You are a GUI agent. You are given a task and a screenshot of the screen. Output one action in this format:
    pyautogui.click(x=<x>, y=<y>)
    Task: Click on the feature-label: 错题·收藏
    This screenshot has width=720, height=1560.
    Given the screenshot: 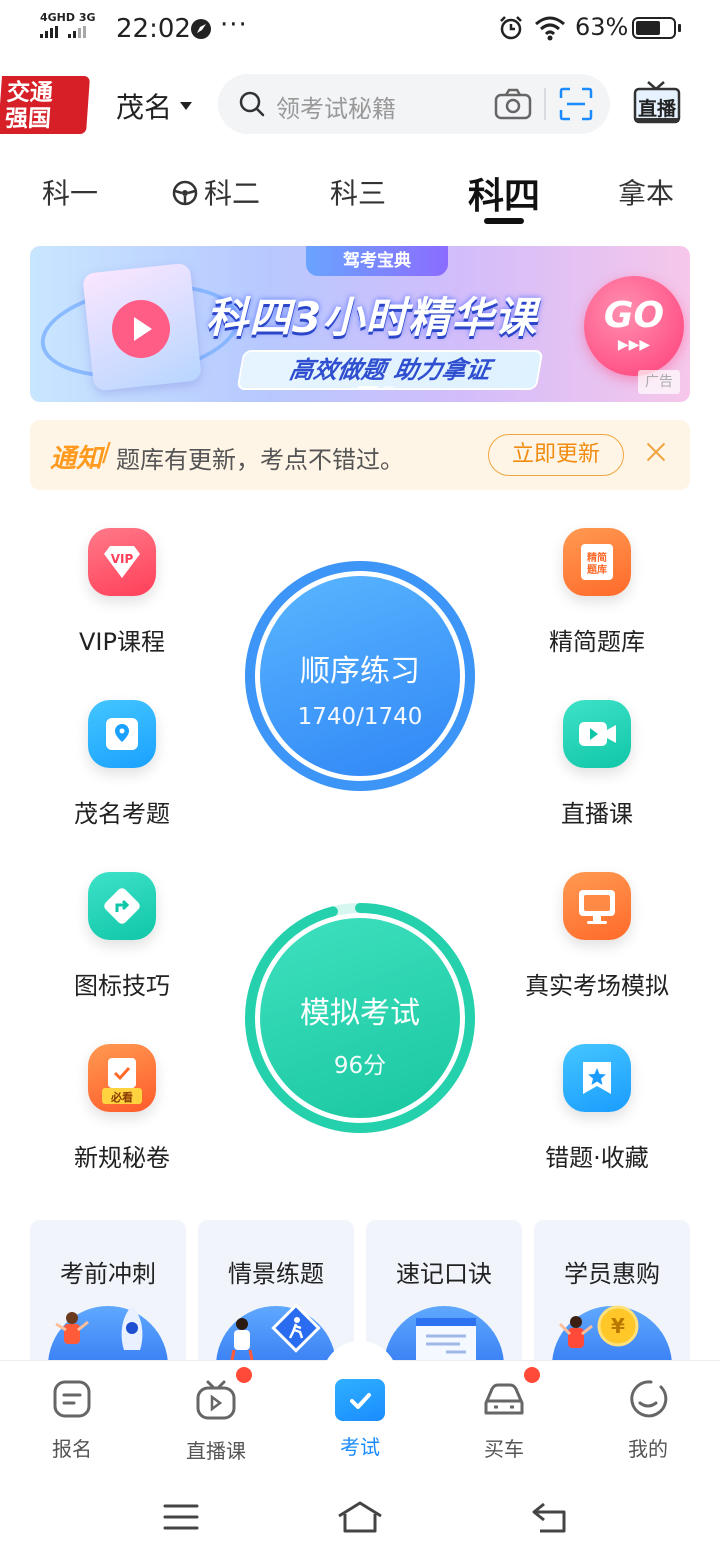 What is the action you would take?
    pyautogui.click(x=597, y=1158)
    